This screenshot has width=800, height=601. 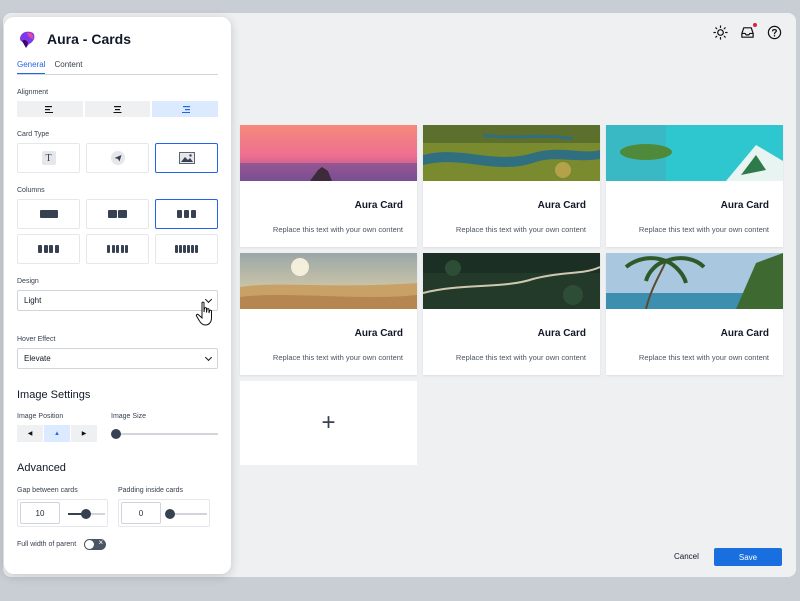 I want to click on align-left-button, so click(x=50, y=109).